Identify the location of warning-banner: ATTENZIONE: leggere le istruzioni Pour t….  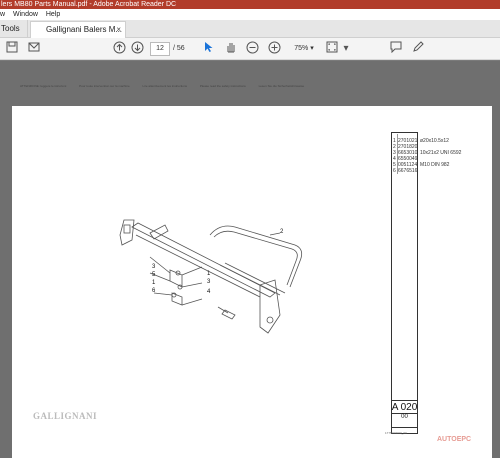
(203, 86).